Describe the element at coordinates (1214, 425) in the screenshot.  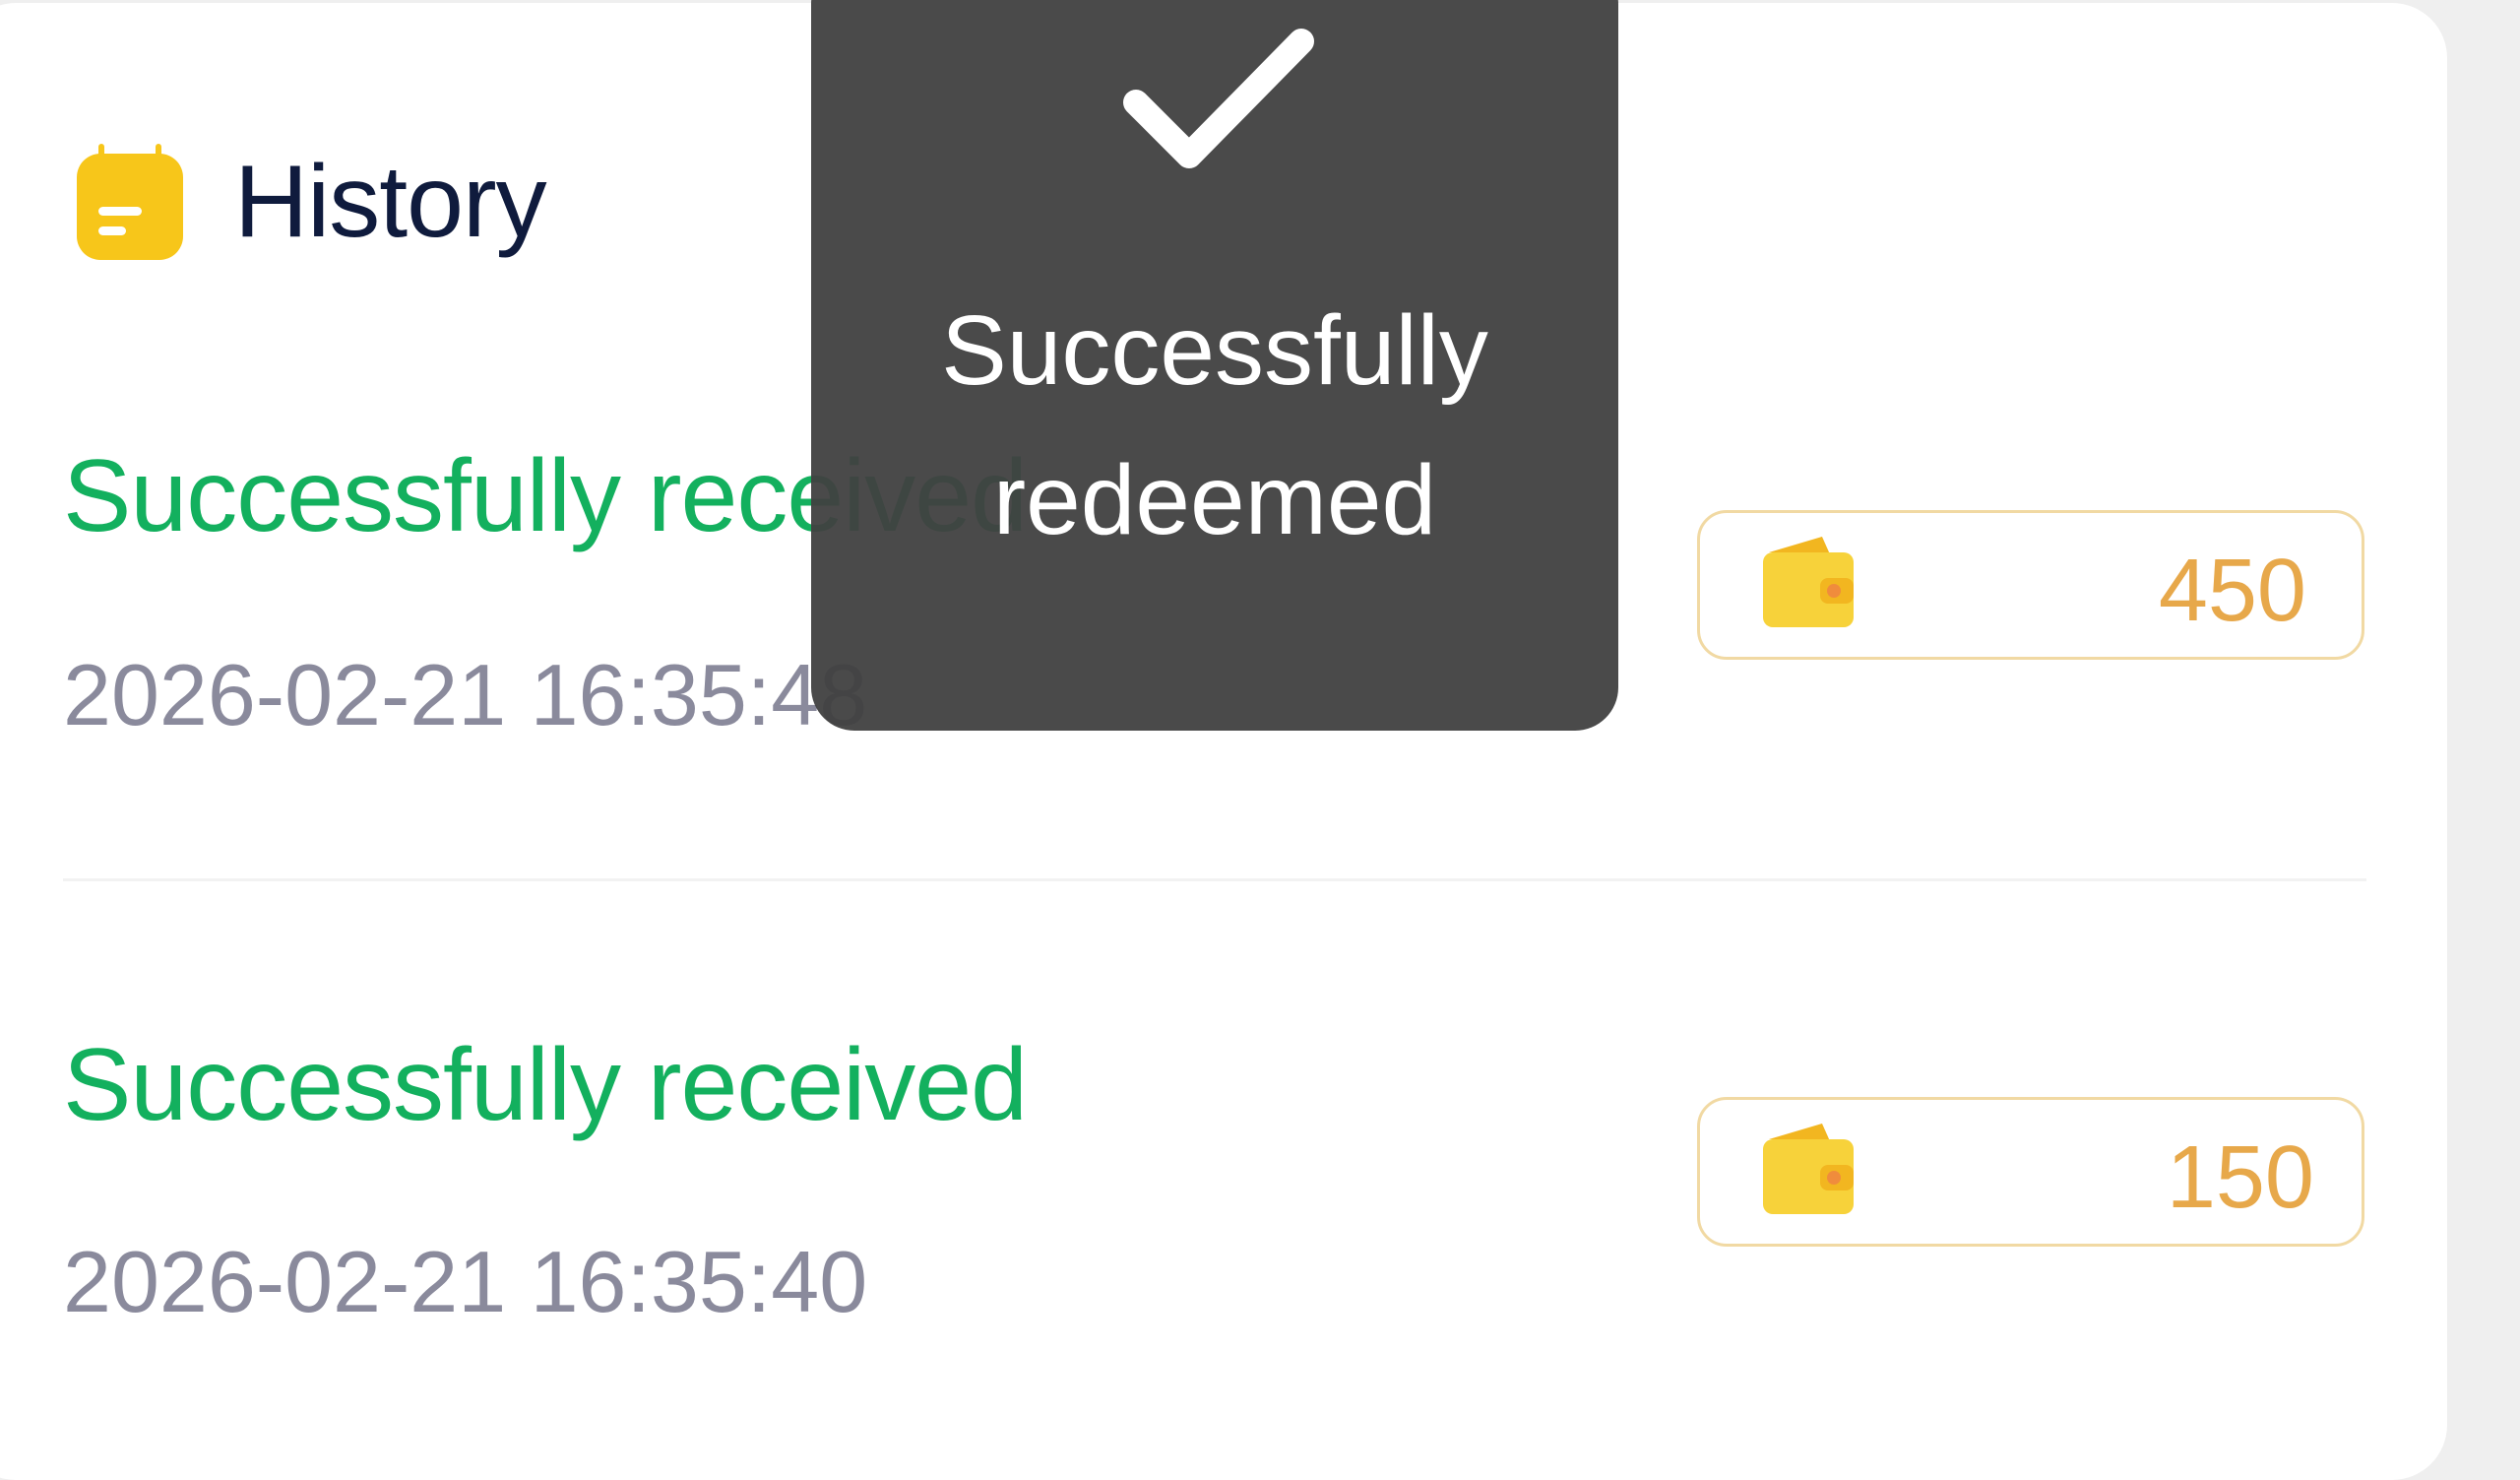
I see `toast-message: Successfully redeemed` at that location.